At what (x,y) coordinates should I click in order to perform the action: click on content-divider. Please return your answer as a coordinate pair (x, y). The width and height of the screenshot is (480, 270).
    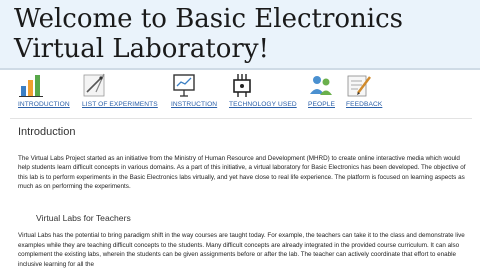
    Looking at the image, I should click on (241, 118).